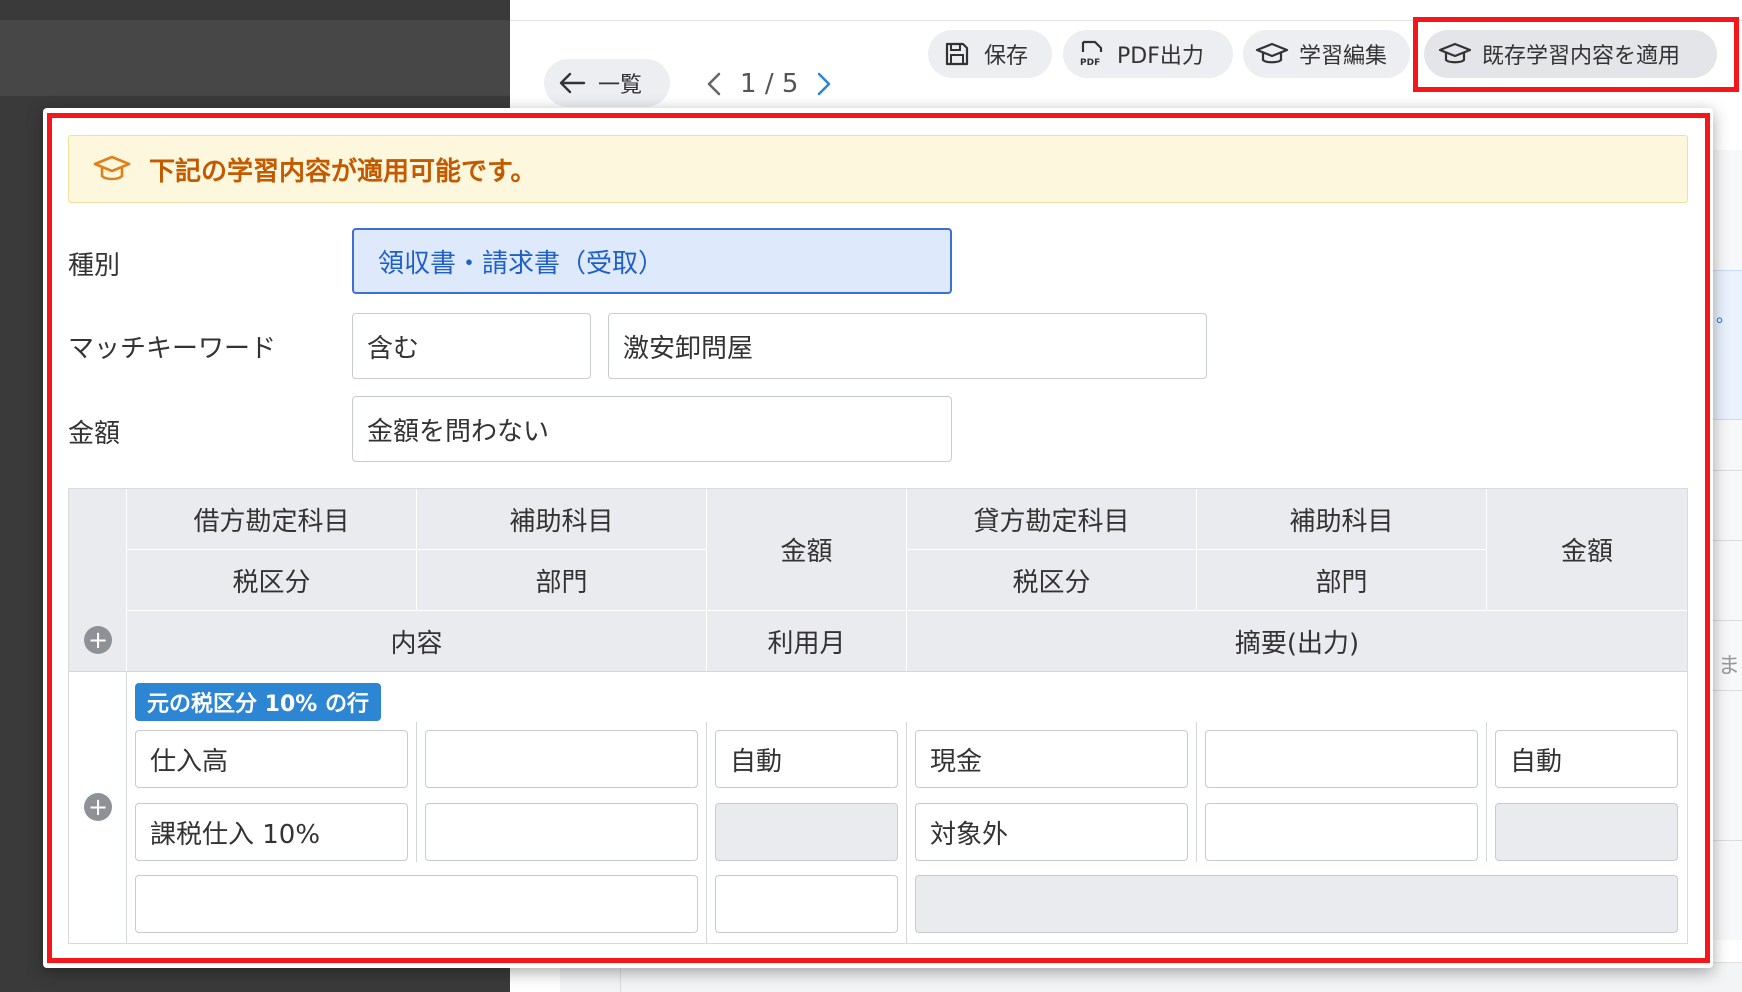  I want to click on chevron-right-icon, so click(824, 84).